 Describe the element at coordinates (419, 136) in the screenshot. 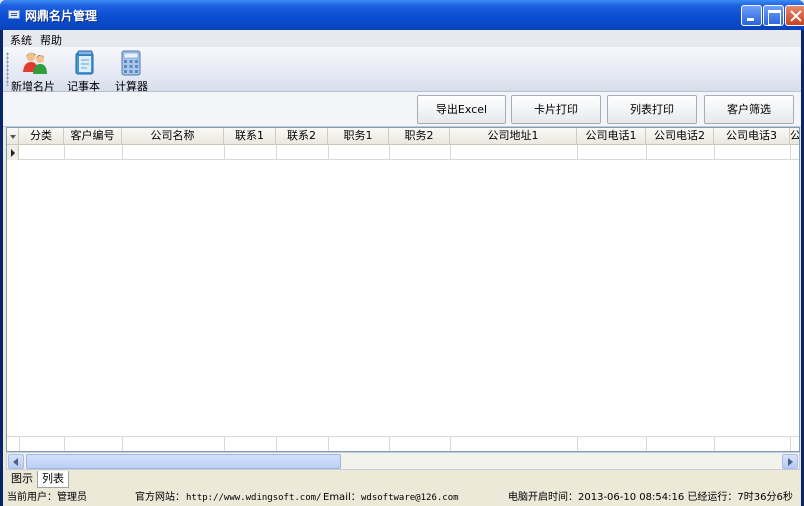

I see `column-header: 职务2` at that location.